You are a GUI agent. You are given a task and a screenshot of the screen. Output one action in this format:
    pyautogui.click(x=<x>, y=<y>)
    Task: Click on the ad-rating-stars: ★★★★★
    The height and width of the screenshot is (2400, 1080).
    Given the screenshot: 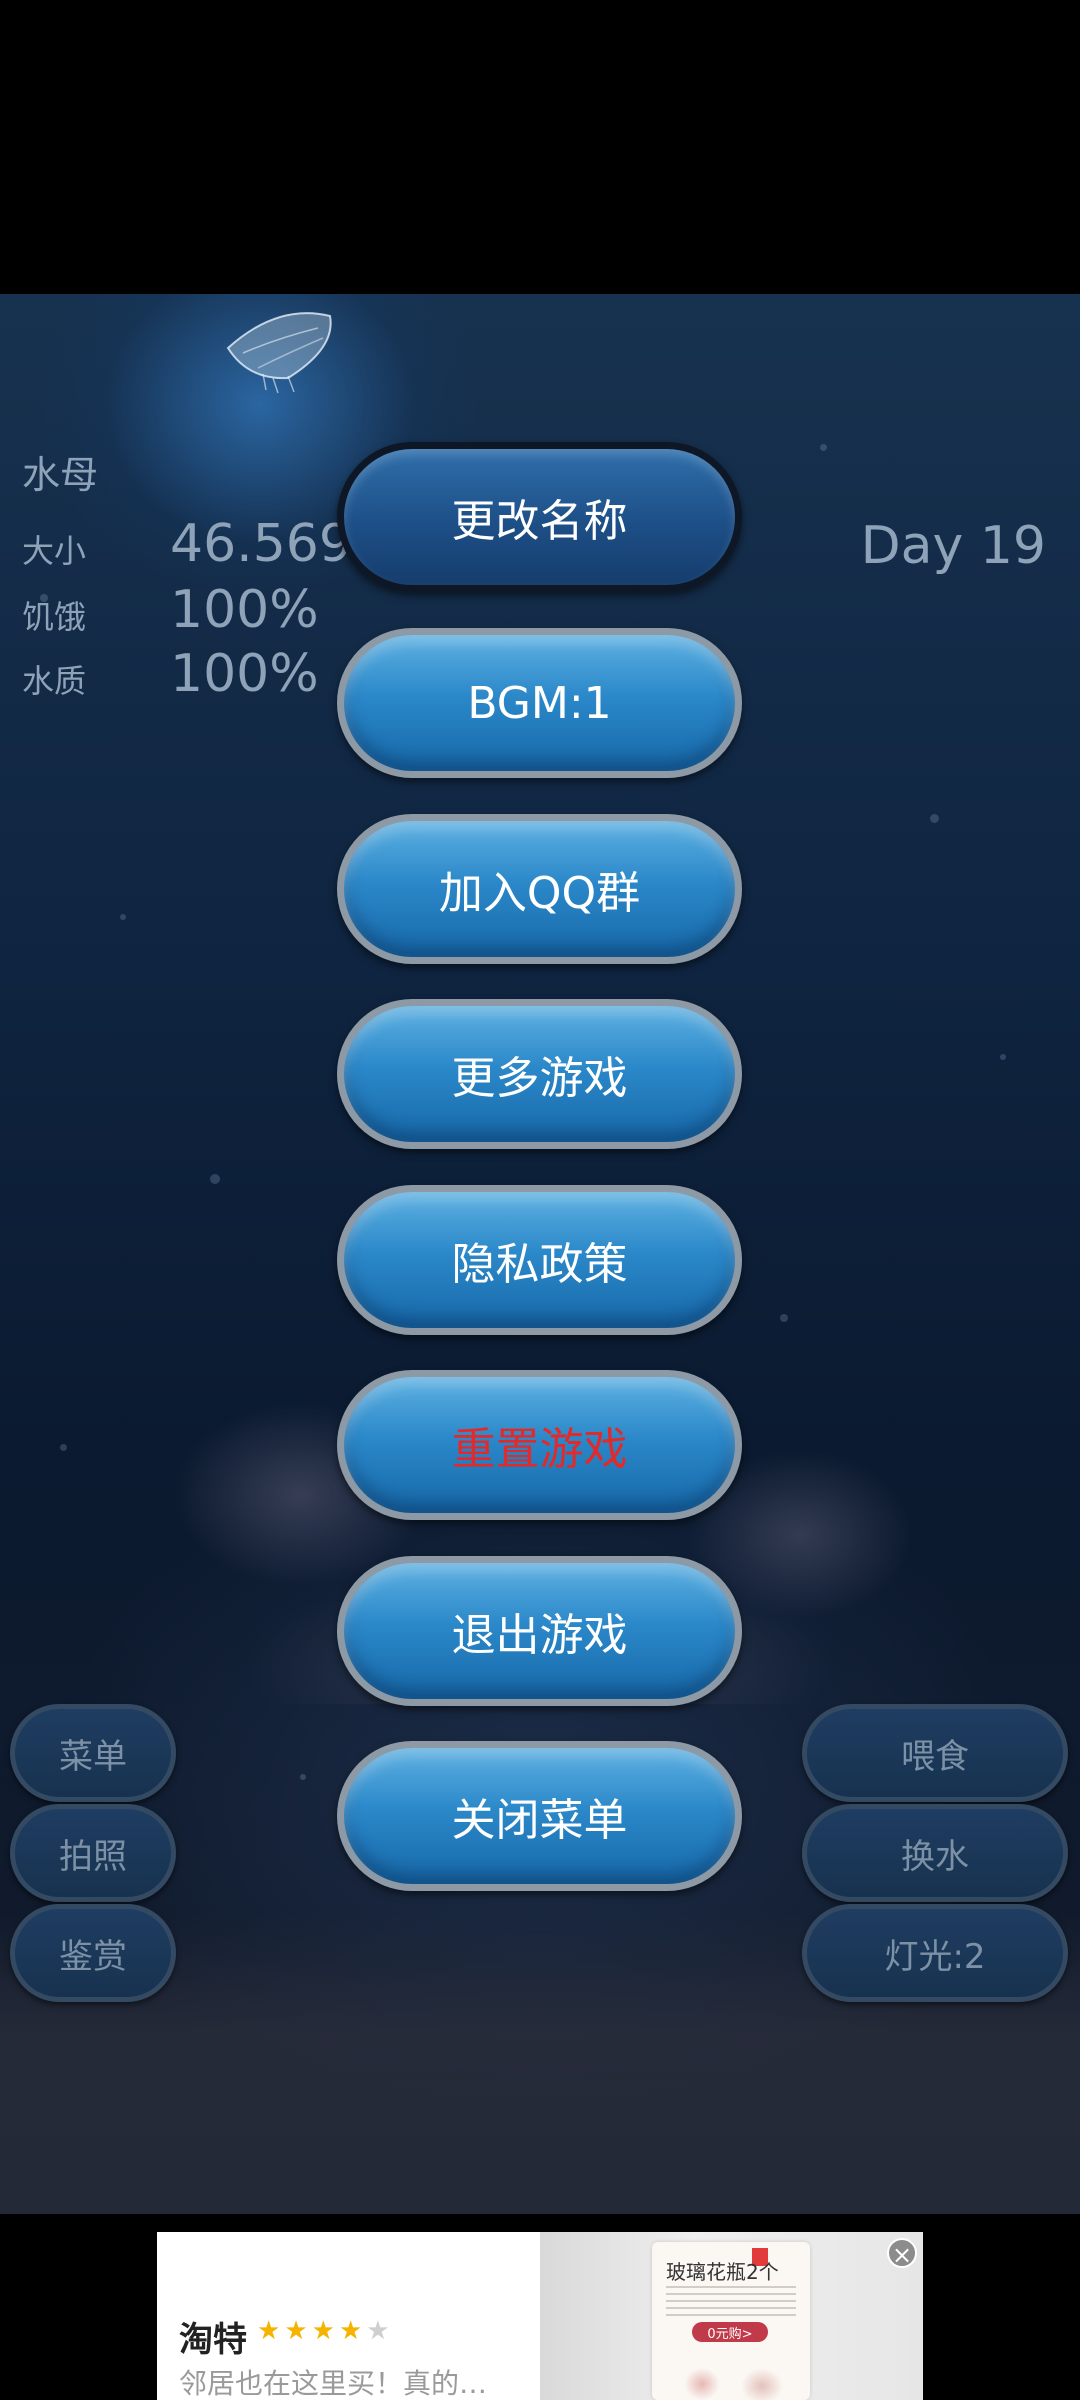 What is the action you would take?
    pyautogui.click(x=325, y=2331)
    